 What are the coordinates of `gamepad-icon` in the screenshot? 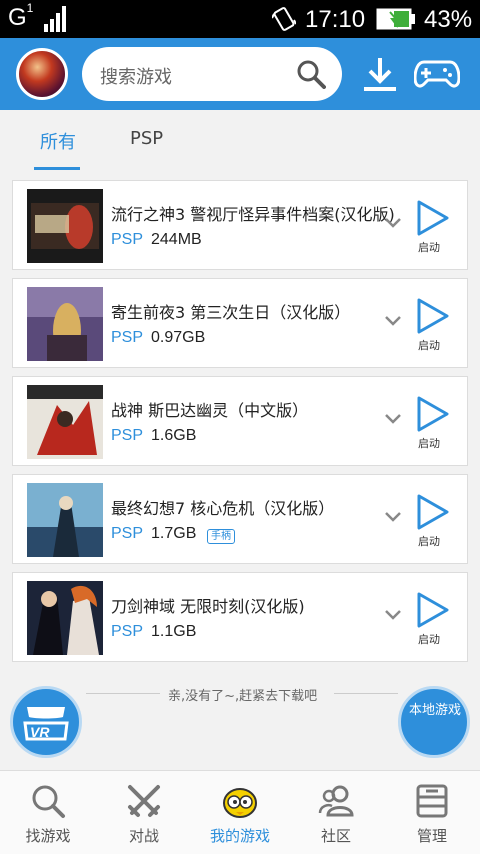 It's located at (437, 74).